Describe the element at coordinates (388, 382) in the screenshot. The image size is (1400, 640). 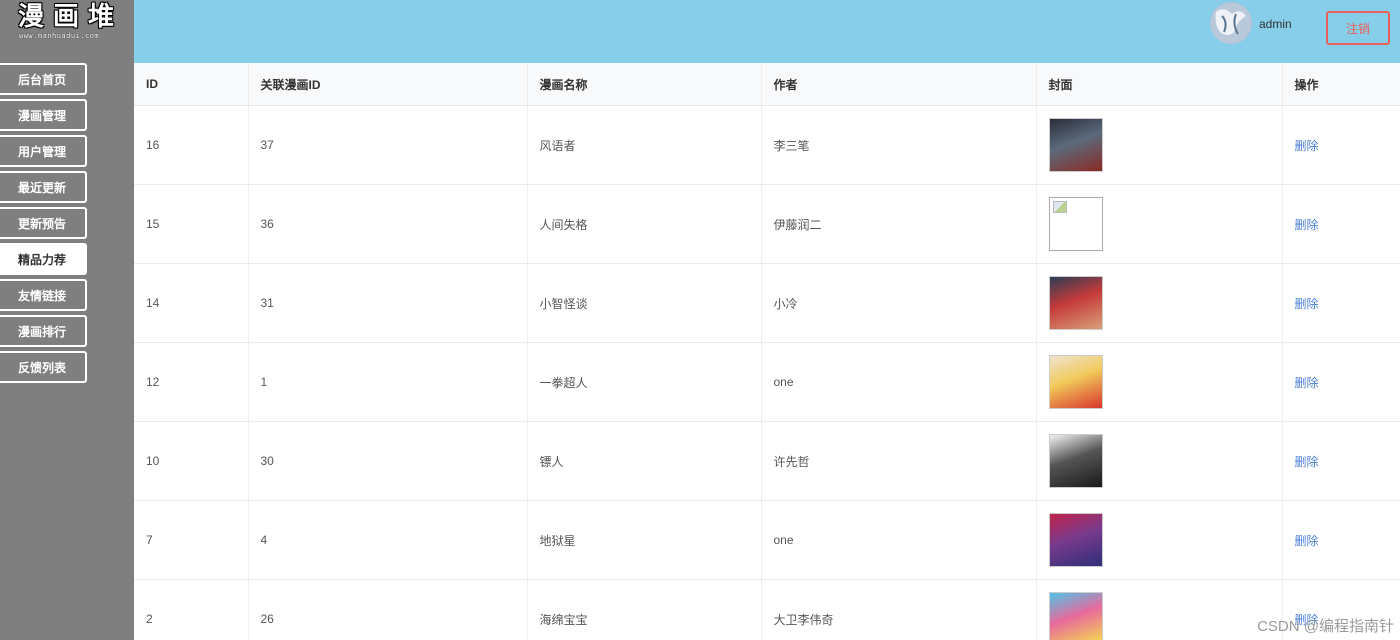
I see `cell-comic-id: 1` at that location.